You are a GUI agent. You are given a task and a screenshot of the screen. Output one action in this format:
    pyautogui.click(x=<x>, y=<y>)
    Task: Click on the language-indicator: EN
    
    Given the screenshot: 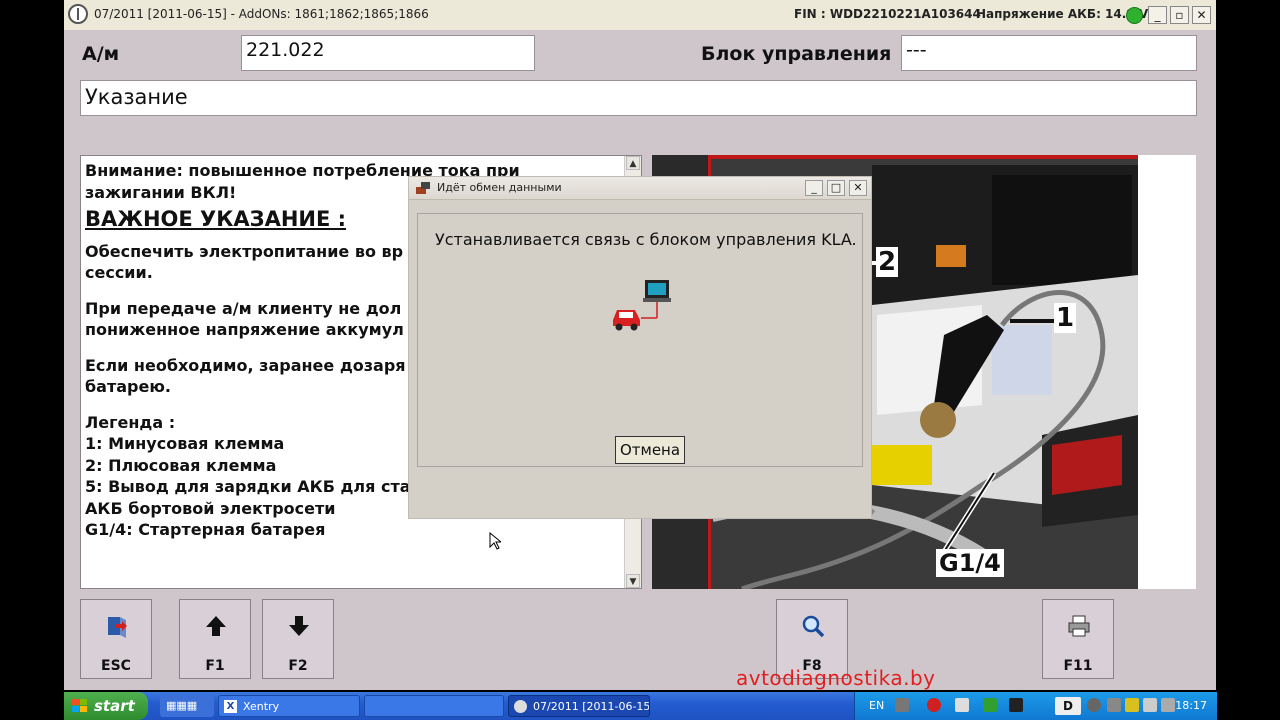 What is the action you would take?
    pyautogui.click(x=876, y=705)
    